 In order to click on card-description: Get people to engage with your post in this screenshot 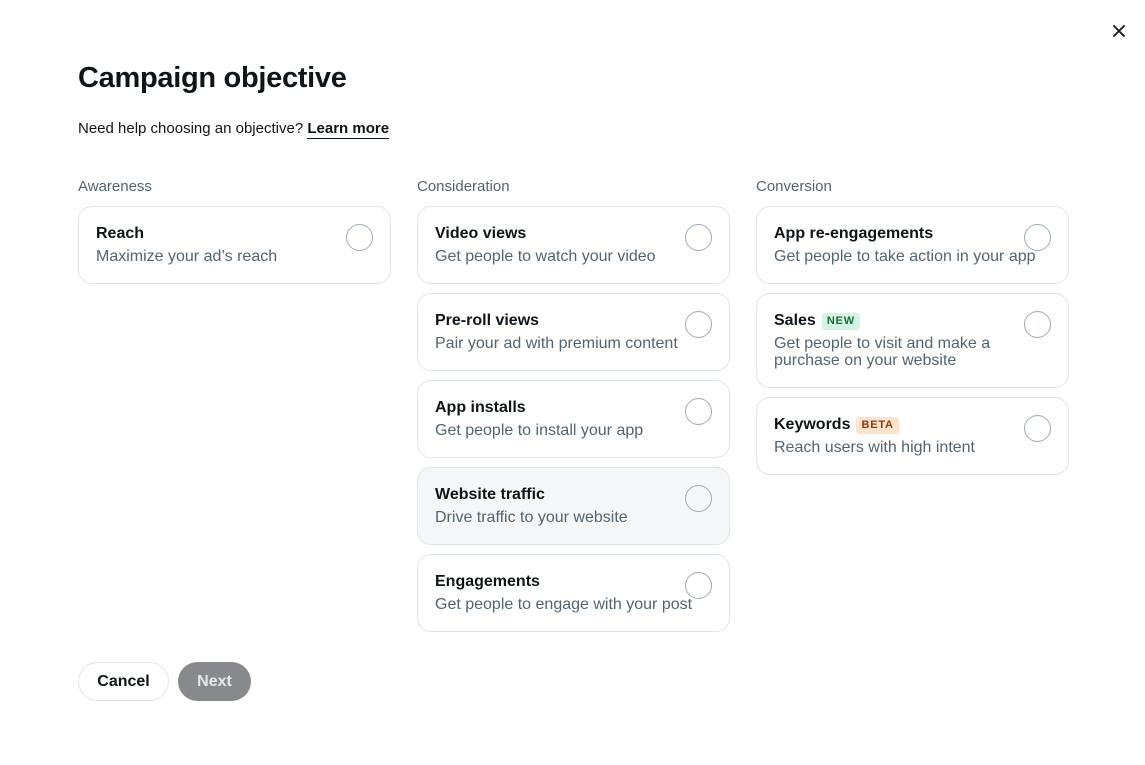, I will do `click(564, 604)`.